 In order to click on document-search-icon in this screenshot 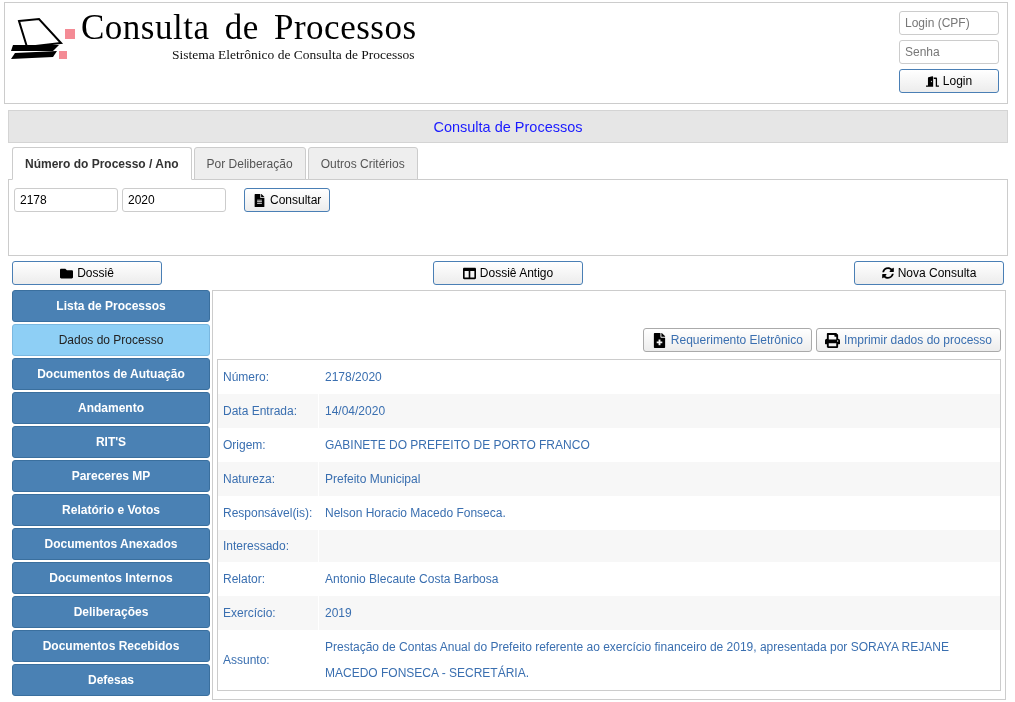, I will do `click(259, 200)`.